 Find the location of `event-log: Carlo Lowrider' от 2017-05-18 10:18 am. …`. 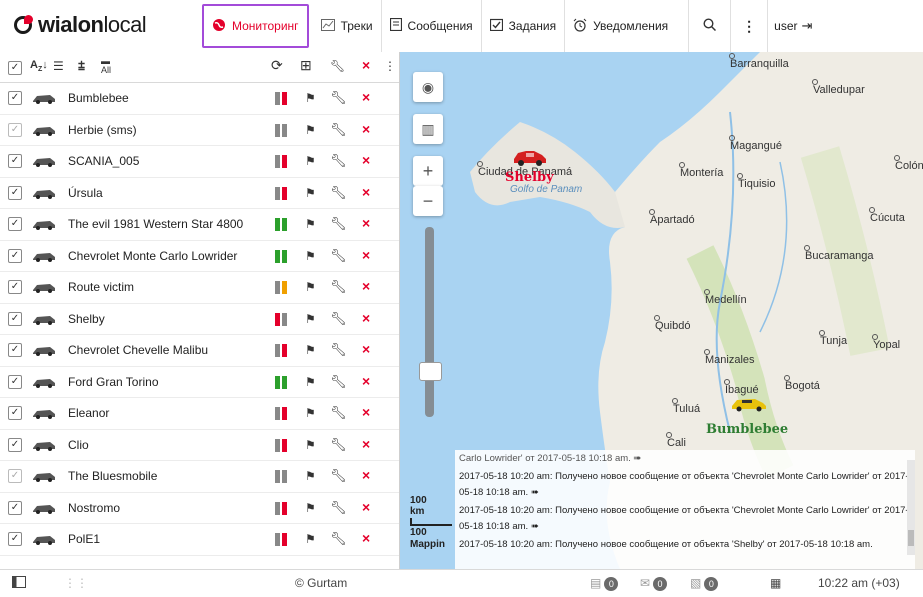

event-log: Carlo Lowrider' от 2017-05-18 10:18 am. … is located at coordinates (685, 509).